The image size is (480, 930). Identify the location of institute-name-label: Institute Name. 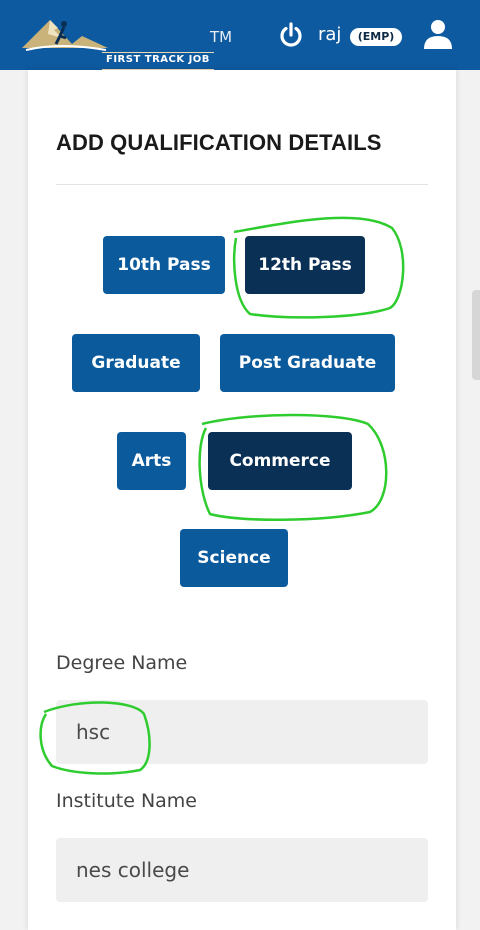
(126, 801).